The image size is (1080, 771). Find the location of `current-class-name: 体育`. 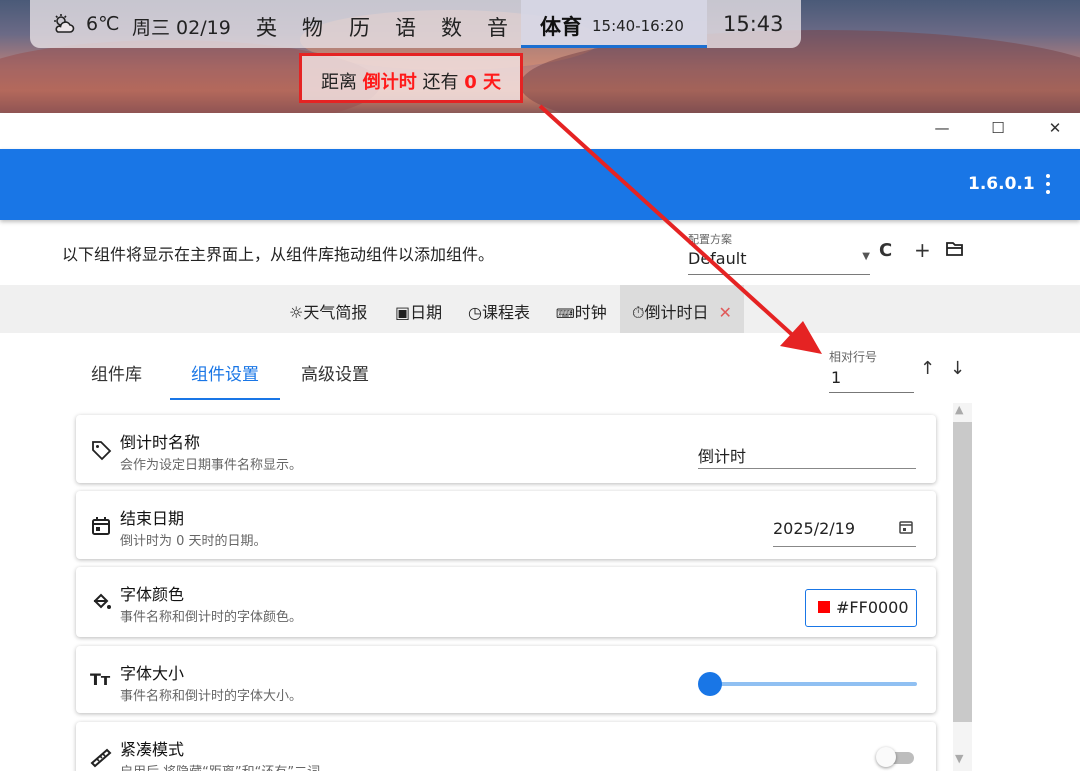

current-class-name: 体育 is located at coordinates (561, 27).